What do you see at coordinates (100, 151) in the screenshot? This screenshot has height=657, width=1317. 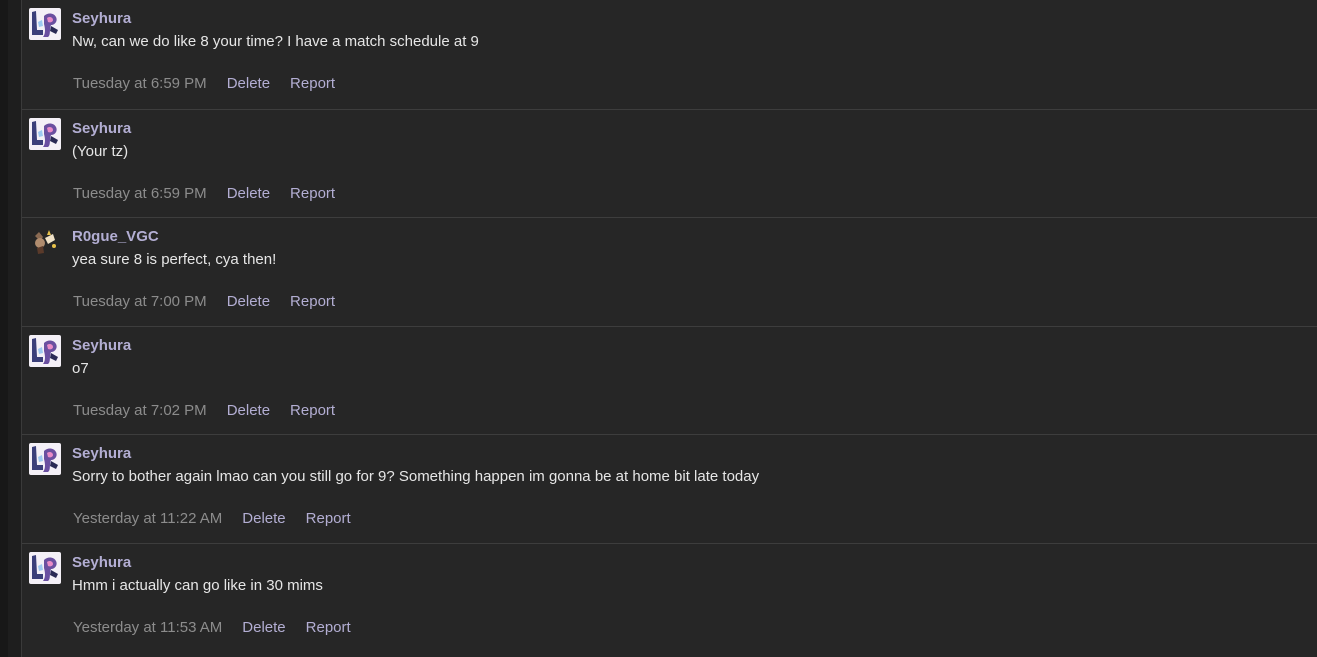 I see `message-text: (Your tz)` at bounding box center [100, 151].